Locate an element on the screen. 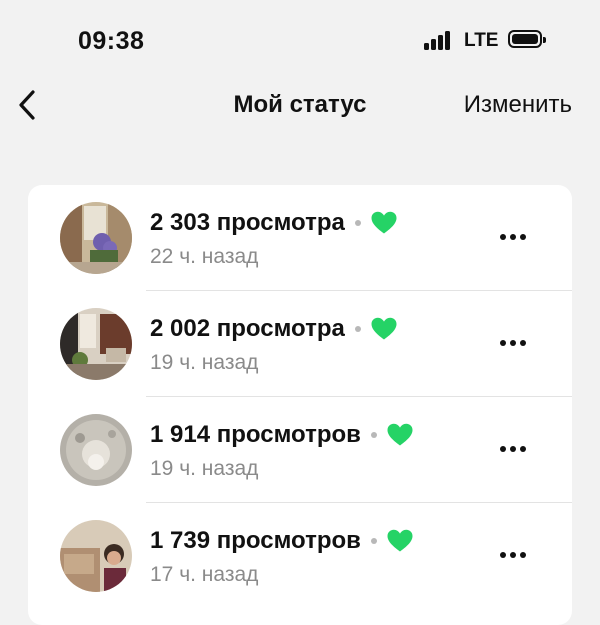  status-time: 17 ч. назад is located at coordinates (204, 574).